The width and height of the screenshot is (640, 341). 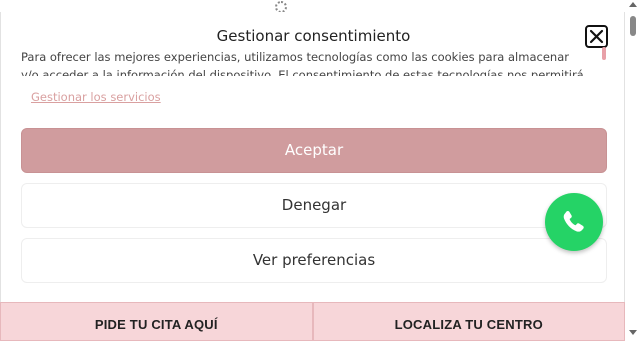 I want to click on book-appointment-button: PIDE TU CITA AQUÍ, so click(x=156, y=321).